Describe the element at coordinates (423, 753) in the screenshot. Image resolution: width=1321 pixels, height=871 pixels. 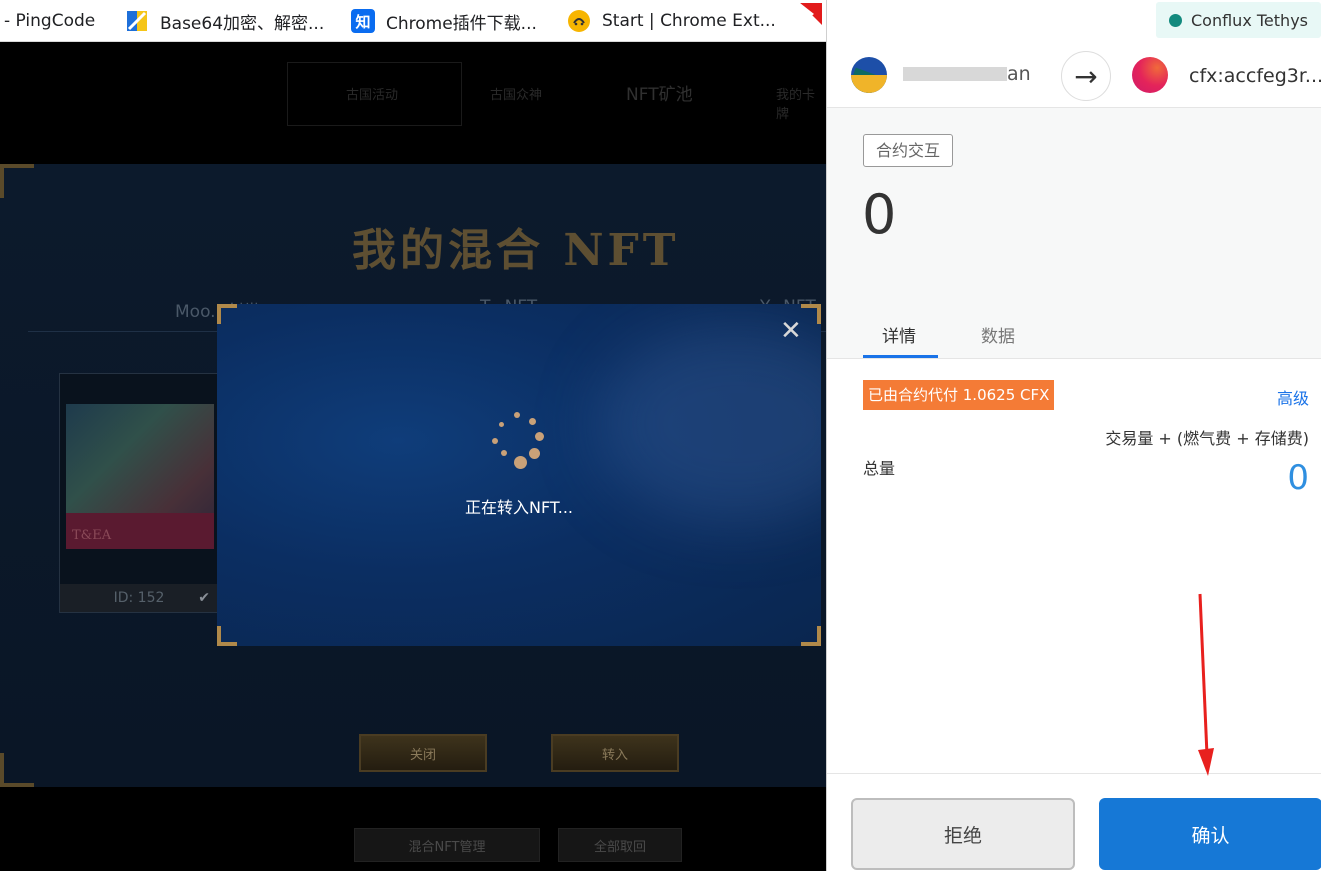
I see `close-button: 关闭` at that location.